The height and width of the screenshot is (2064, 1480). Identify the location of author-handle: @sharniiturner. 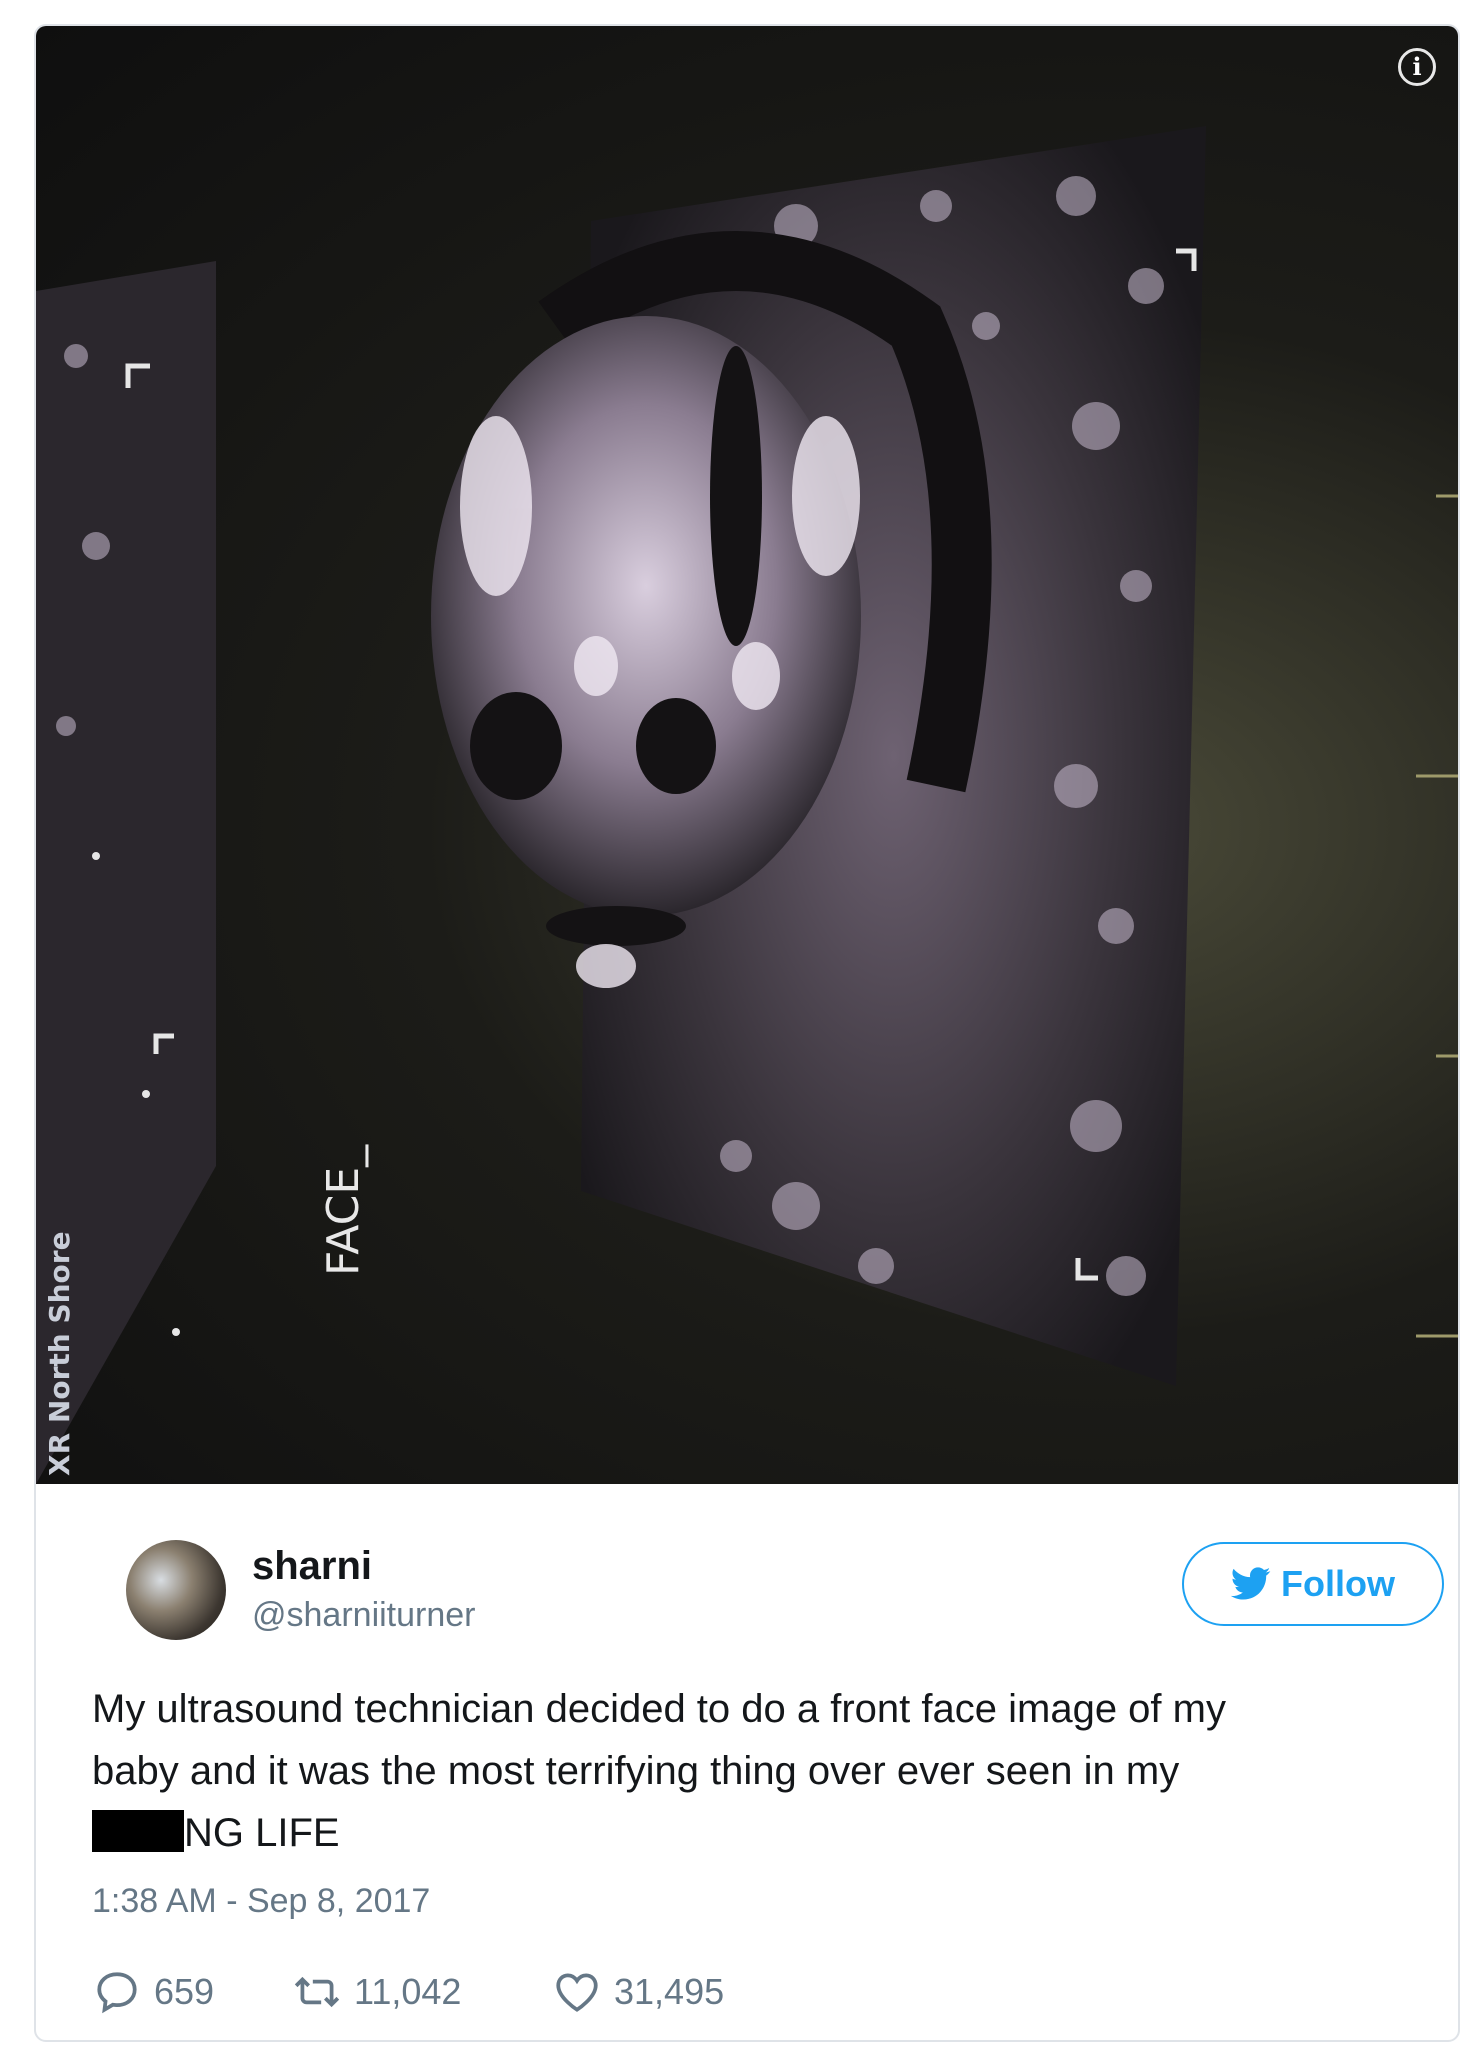
(364, 1615).